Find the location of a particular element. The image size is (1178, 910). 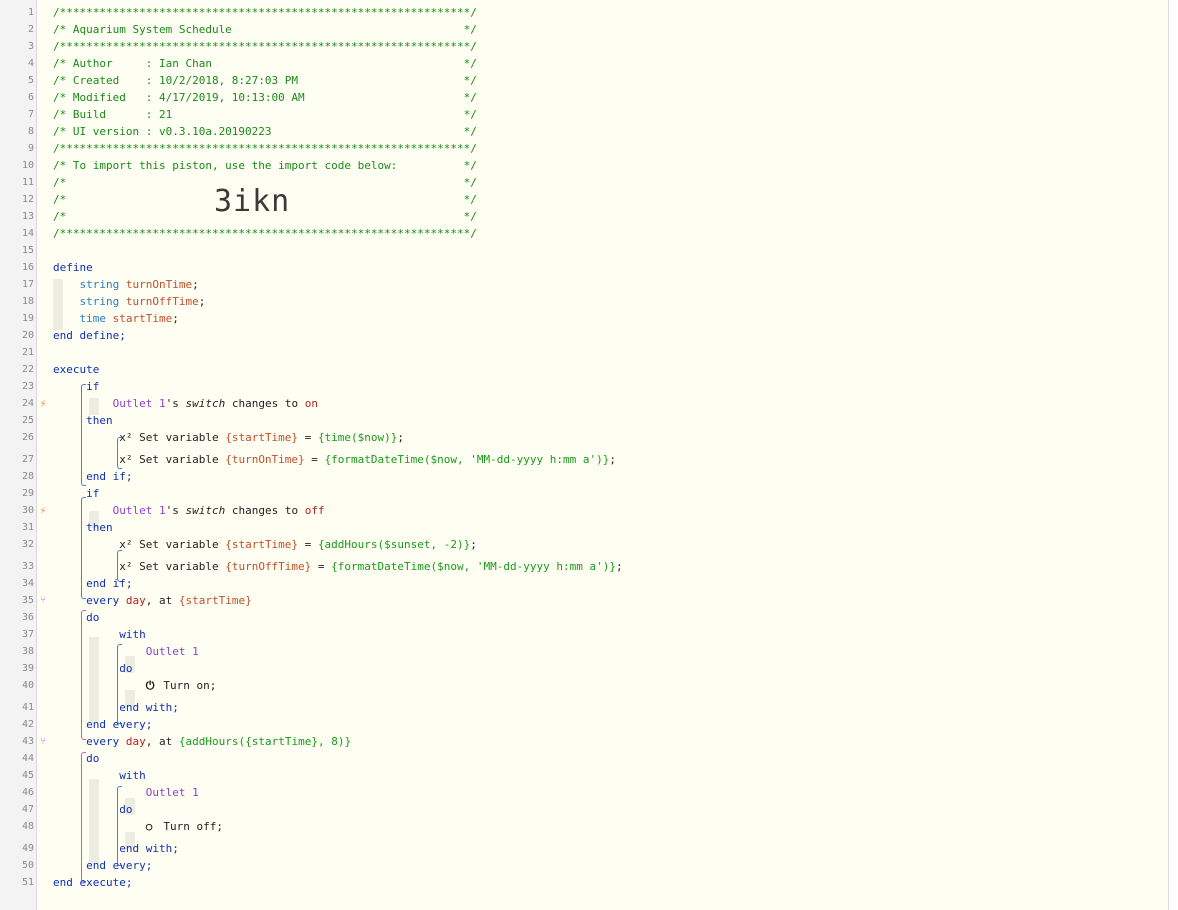

code-token: Turn on; is located at coordinates (186, 685).